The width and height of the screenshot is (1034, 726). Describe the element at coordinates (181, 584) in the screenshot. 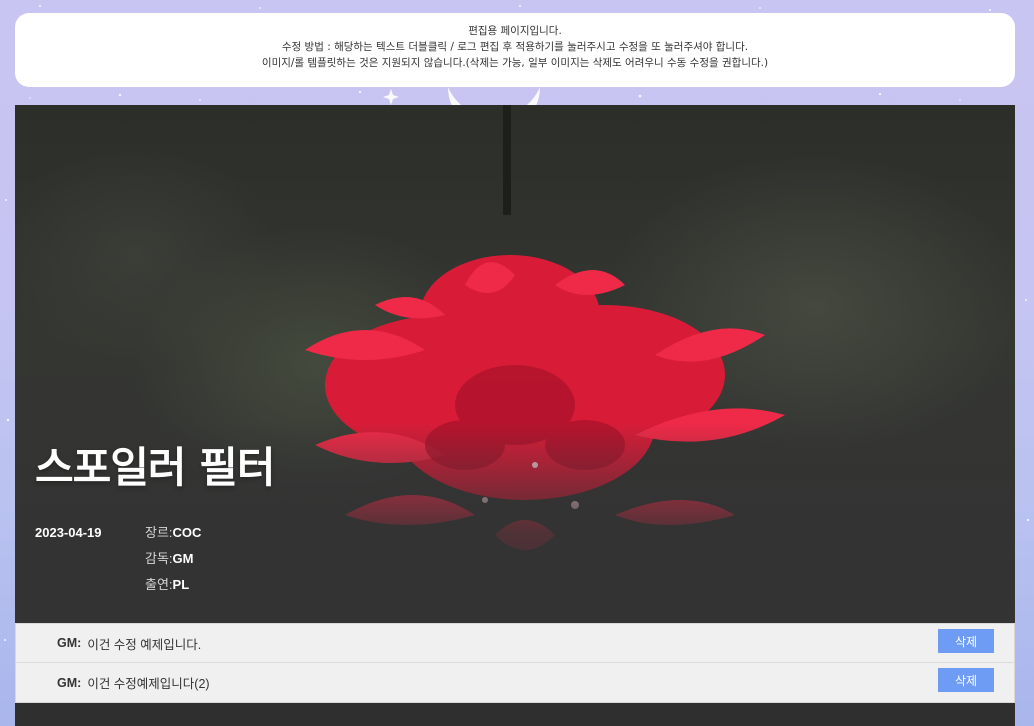

I see `cast-value: PL` at that location.